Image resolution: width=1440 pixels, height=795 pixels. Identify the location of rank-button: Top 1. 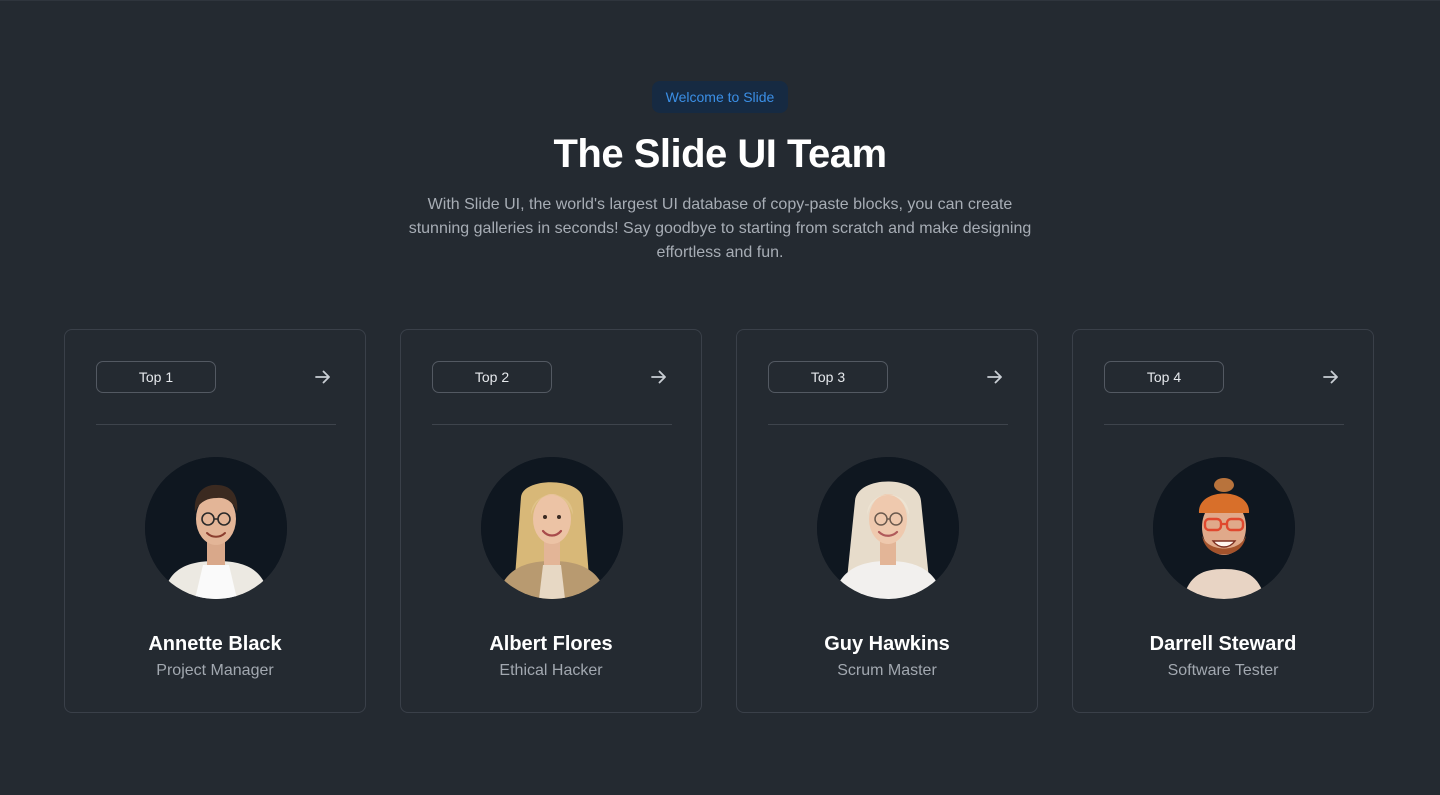
(156, 377).